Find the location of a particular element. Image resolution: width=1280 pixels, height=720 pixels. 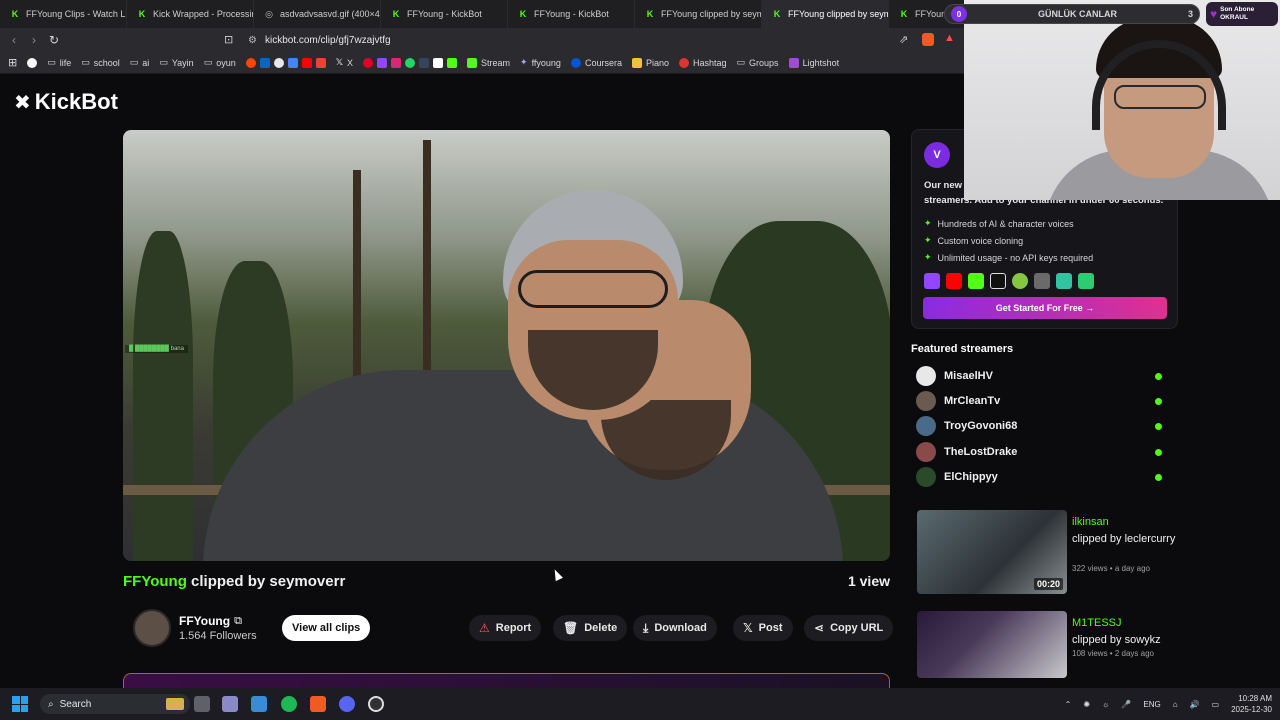

featured-streamer-row: ElChippyy is located at coordinates (1041, 477).